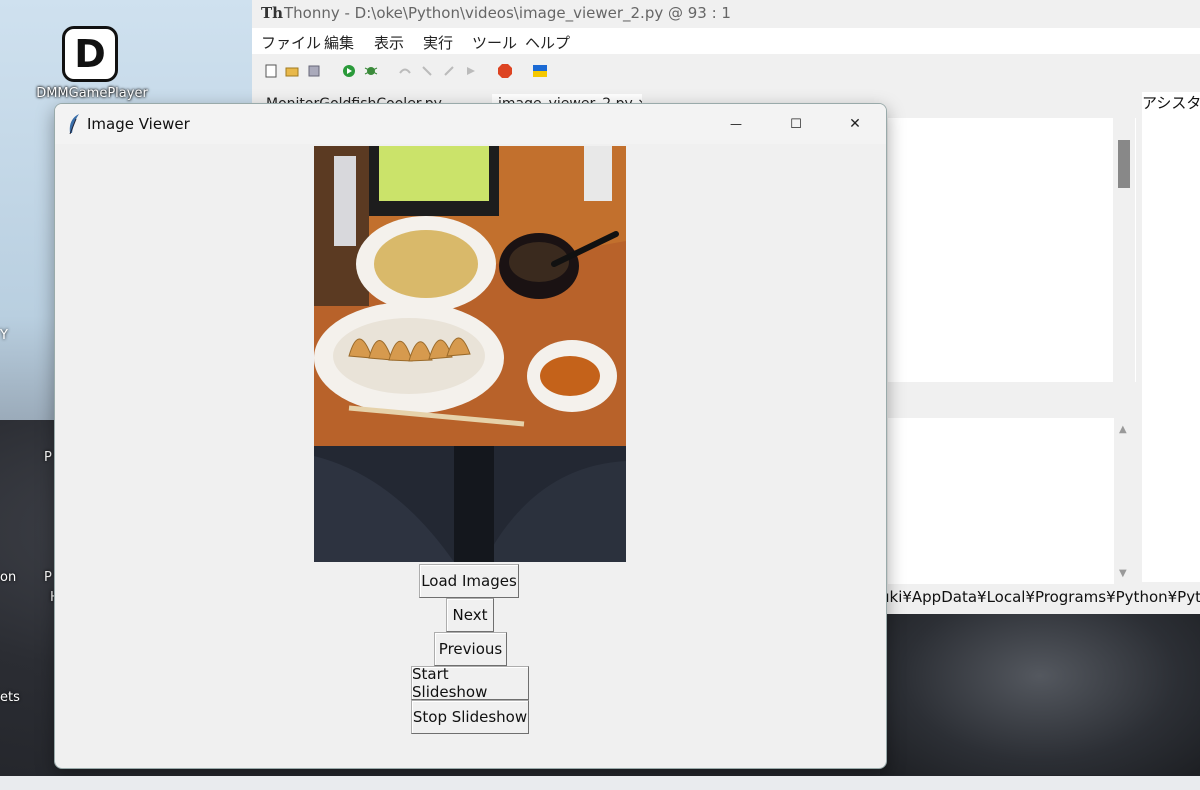 The image size is (1200, 790). What do you see at coordinates (405, 71) in the screenshot?
I see `step-over-icon` at bounding box center [405, 71].